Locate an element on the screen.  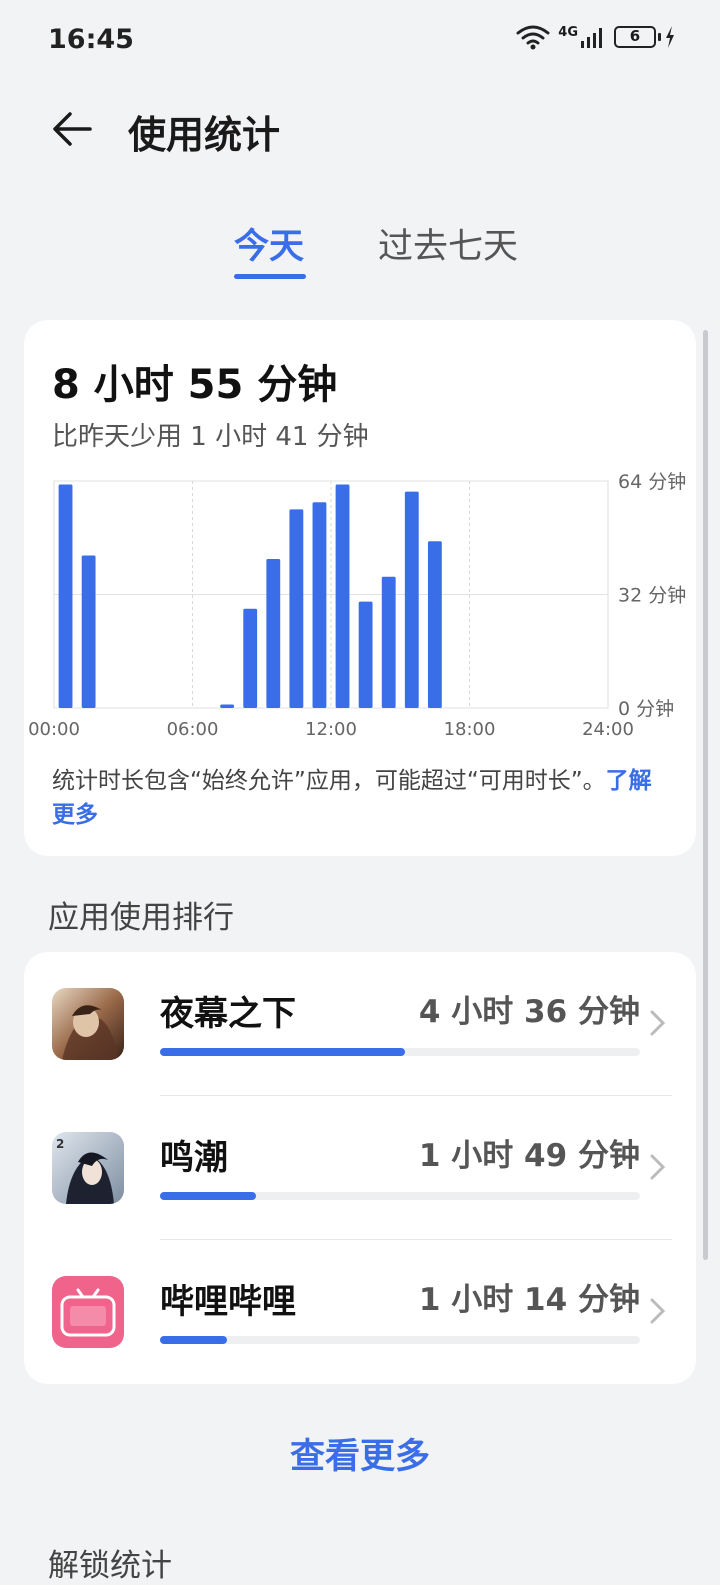
chart-x-tick-label: 24:00 is located at coordinates (608, 729).